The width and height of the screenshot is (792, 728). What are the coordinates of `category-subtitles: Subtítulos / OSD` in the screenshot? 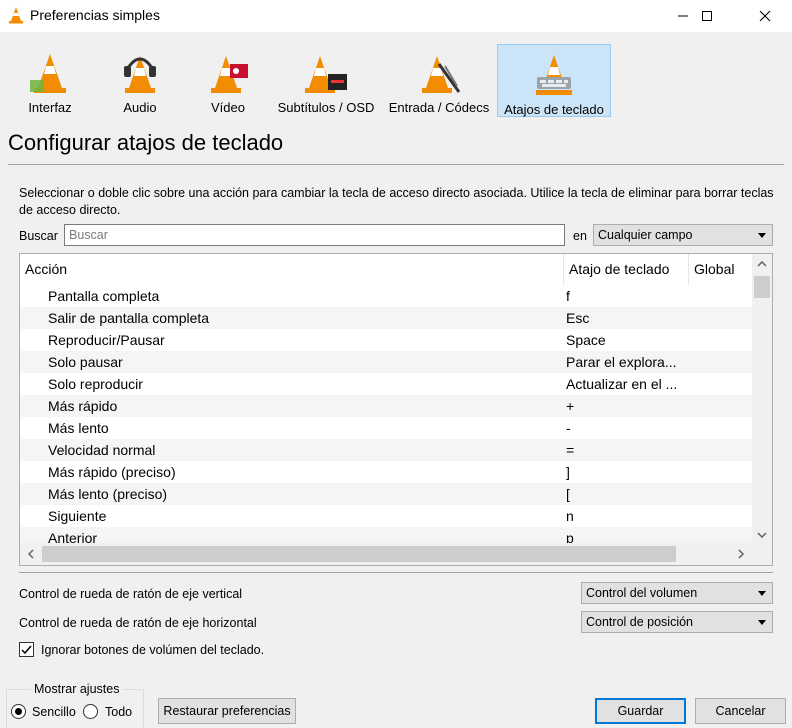 It's located at (326, 80).